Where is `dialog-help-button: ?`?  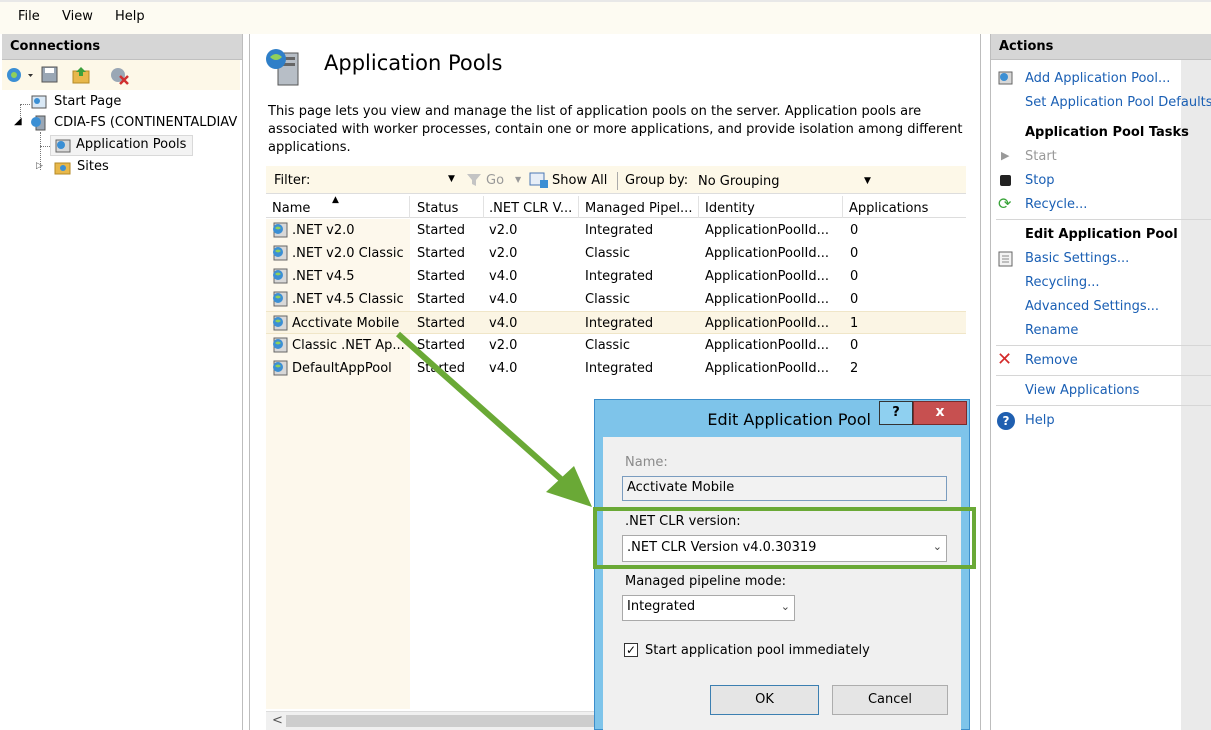 dialog-help-button: ? is located at coordinates (896, 413).